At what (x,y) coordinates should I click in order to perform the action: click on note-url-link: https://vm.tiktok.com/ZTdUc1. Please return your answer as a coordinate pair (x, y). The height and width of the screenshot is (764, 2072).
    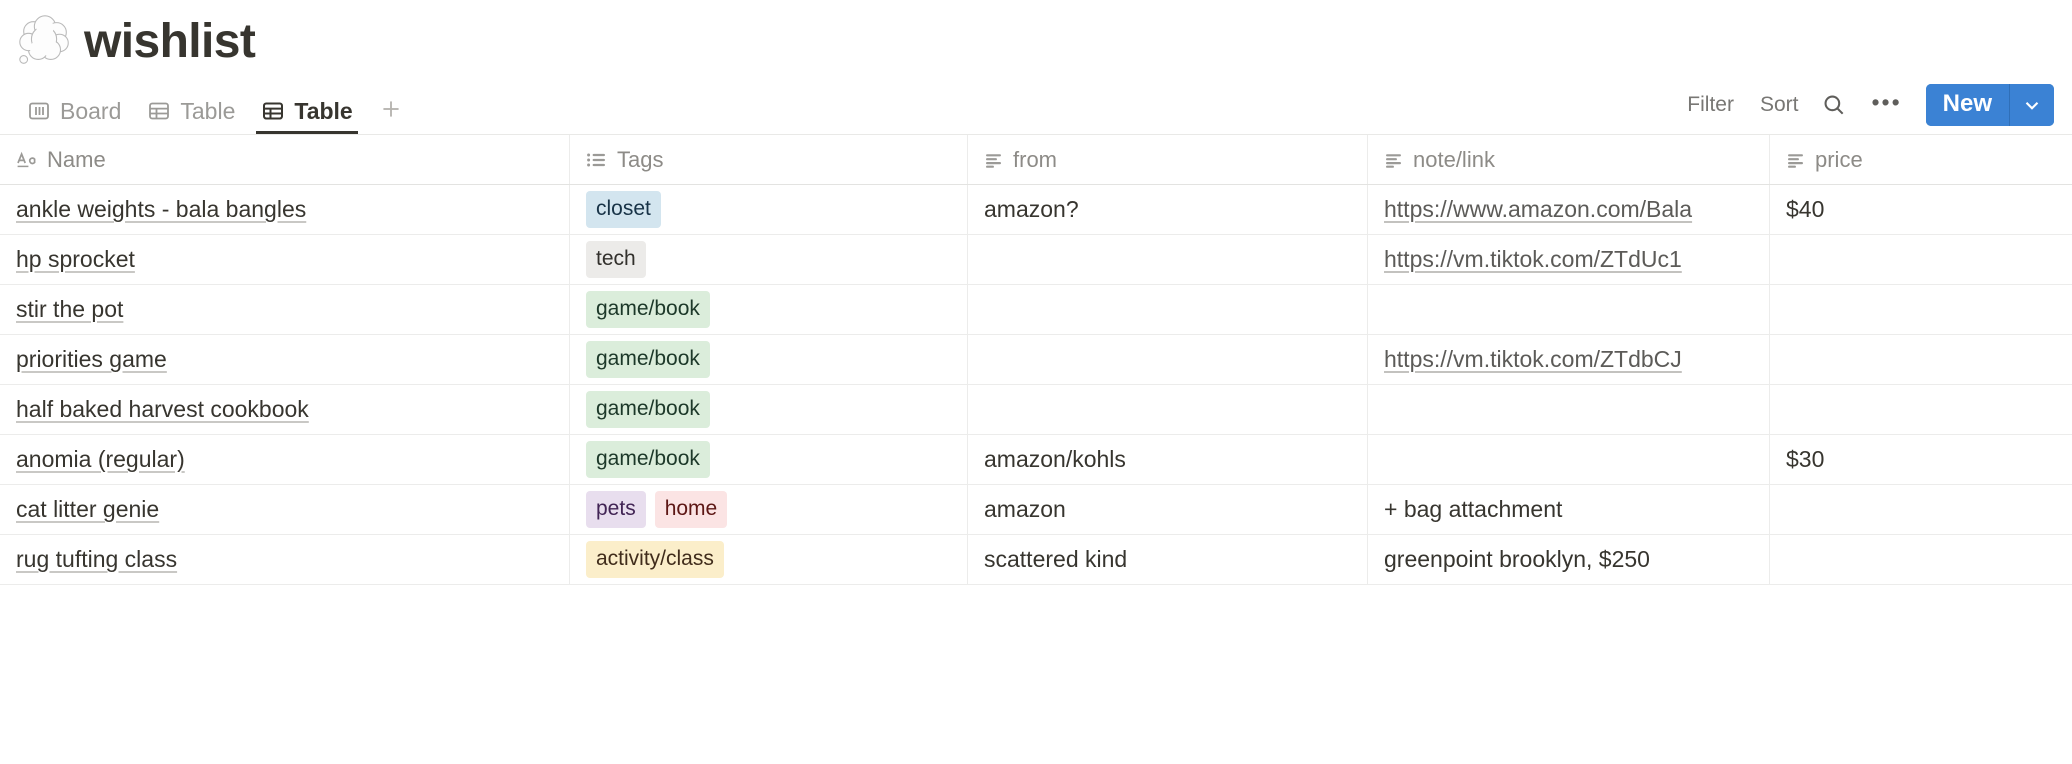
    Looking at the image, I should click on (1533, 259).